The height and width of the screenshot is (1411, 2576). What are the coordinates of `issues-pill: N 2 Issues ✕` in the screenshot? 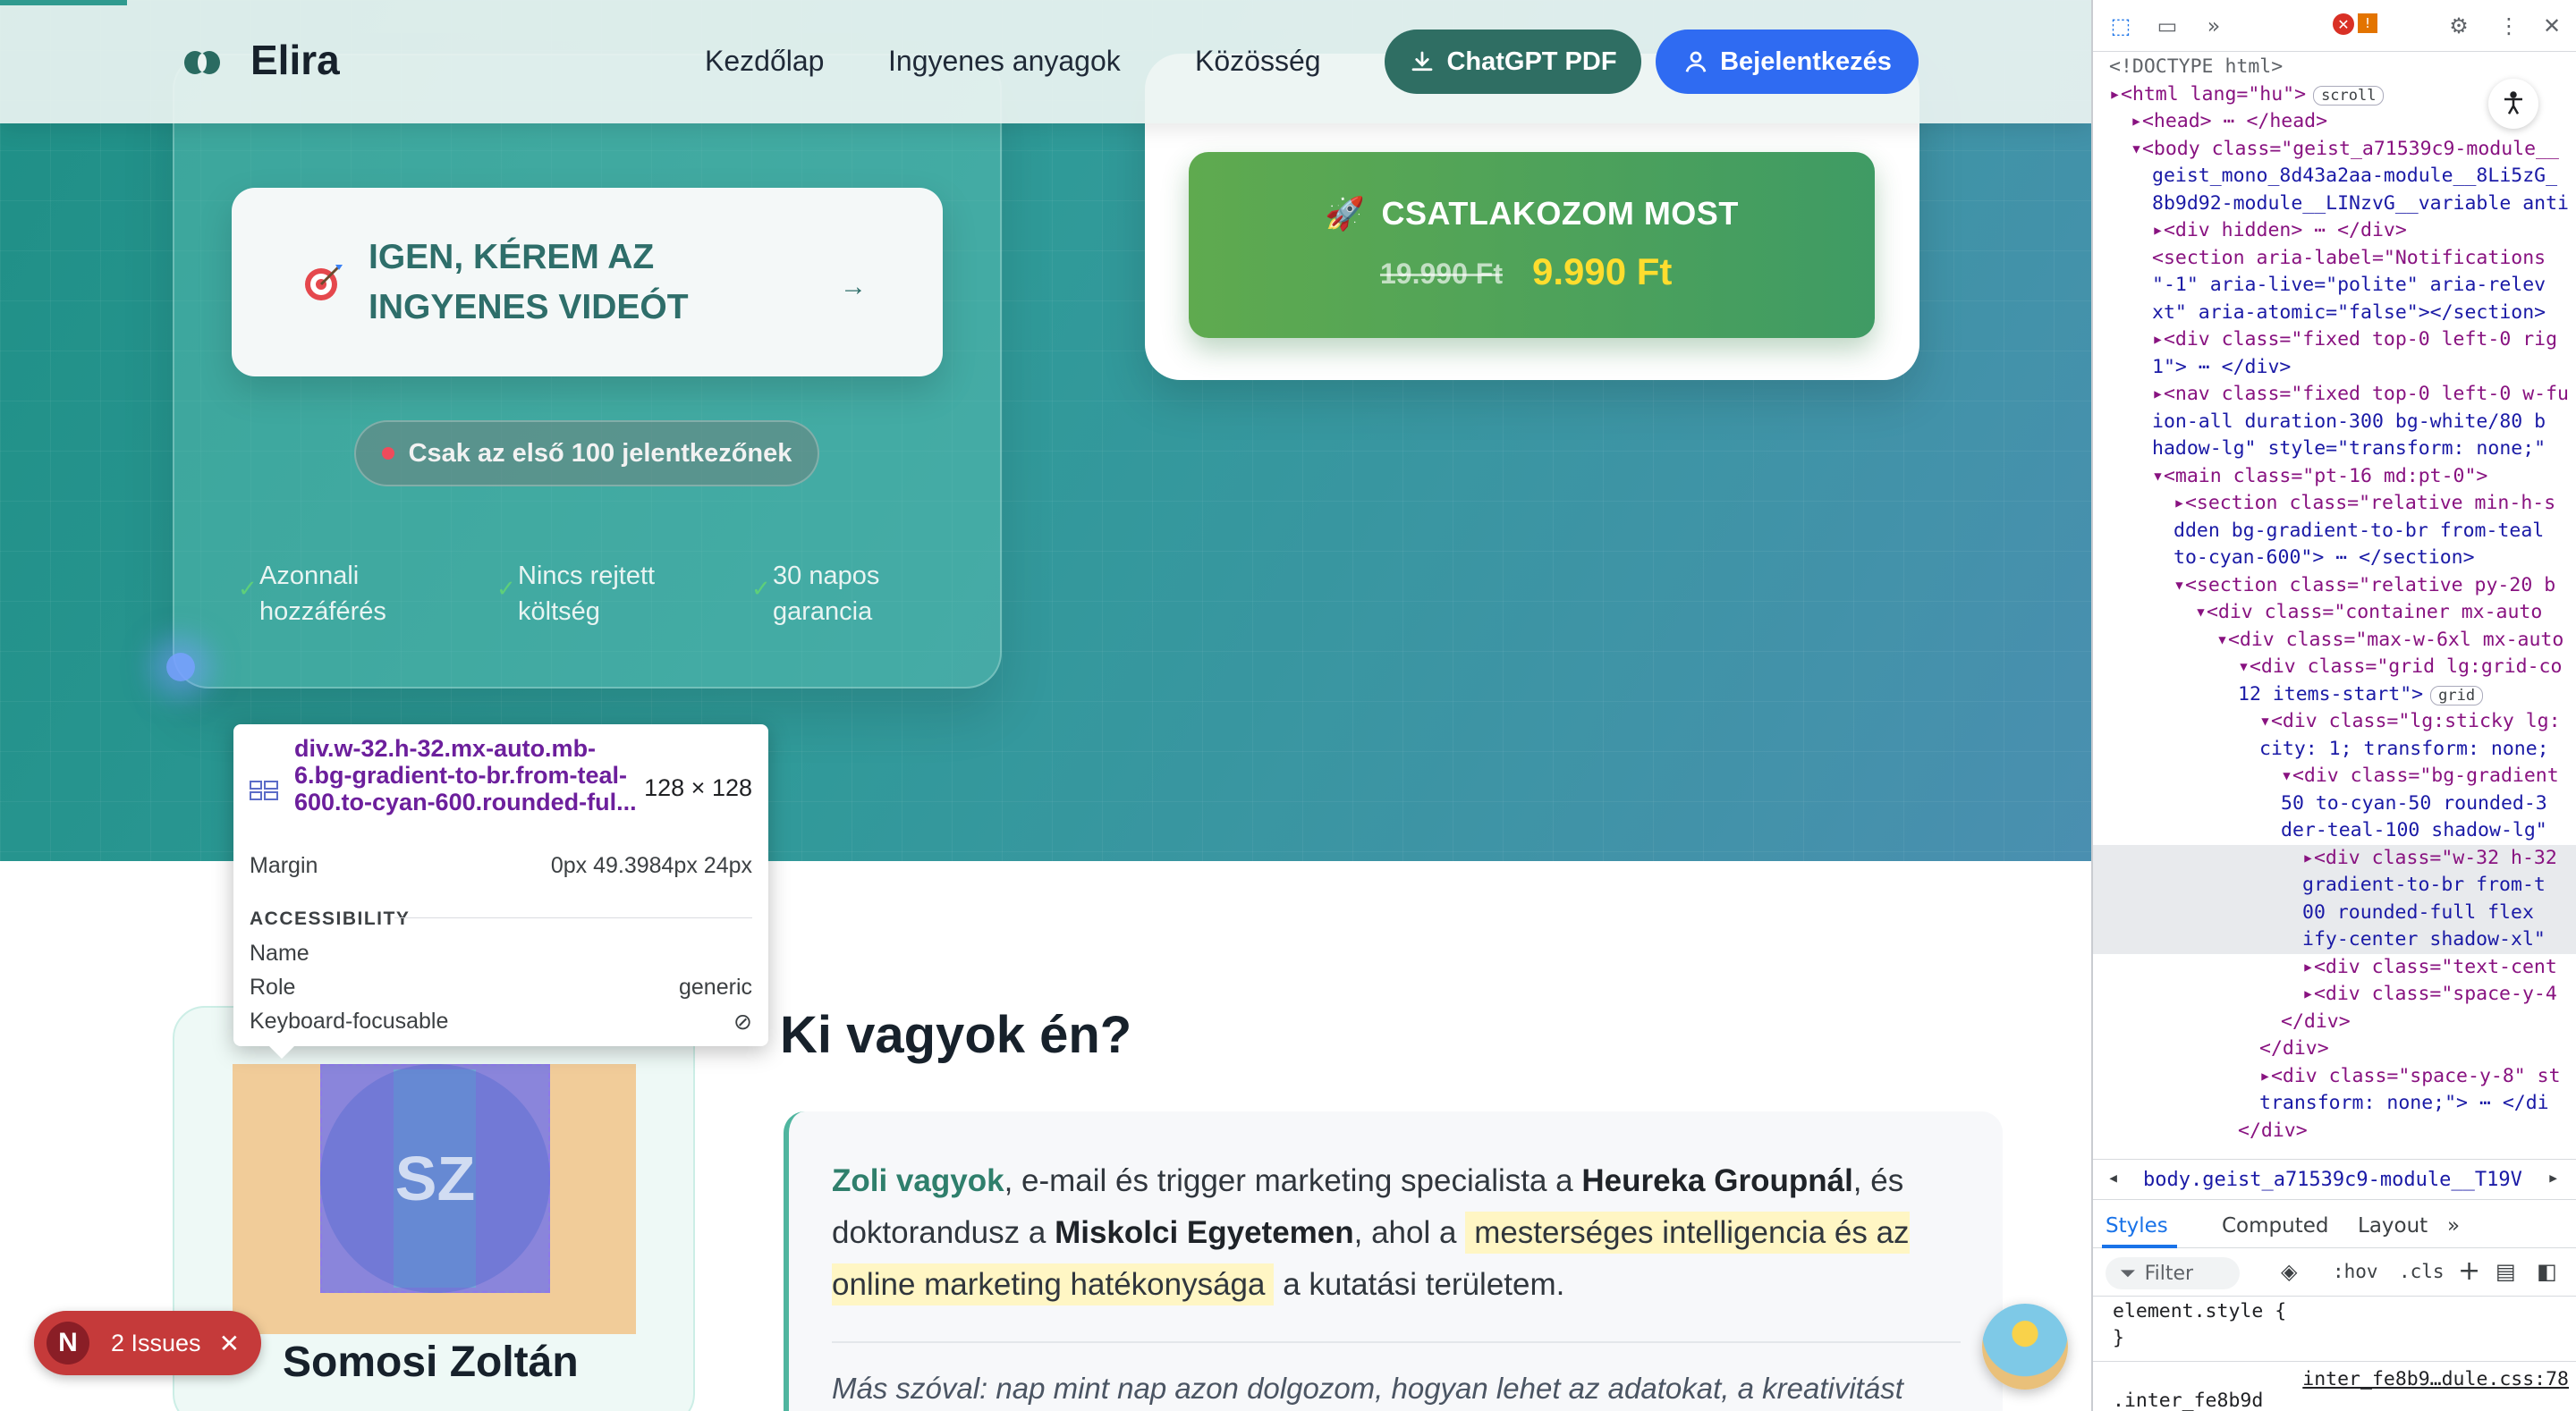 It's located at (147, 1343).